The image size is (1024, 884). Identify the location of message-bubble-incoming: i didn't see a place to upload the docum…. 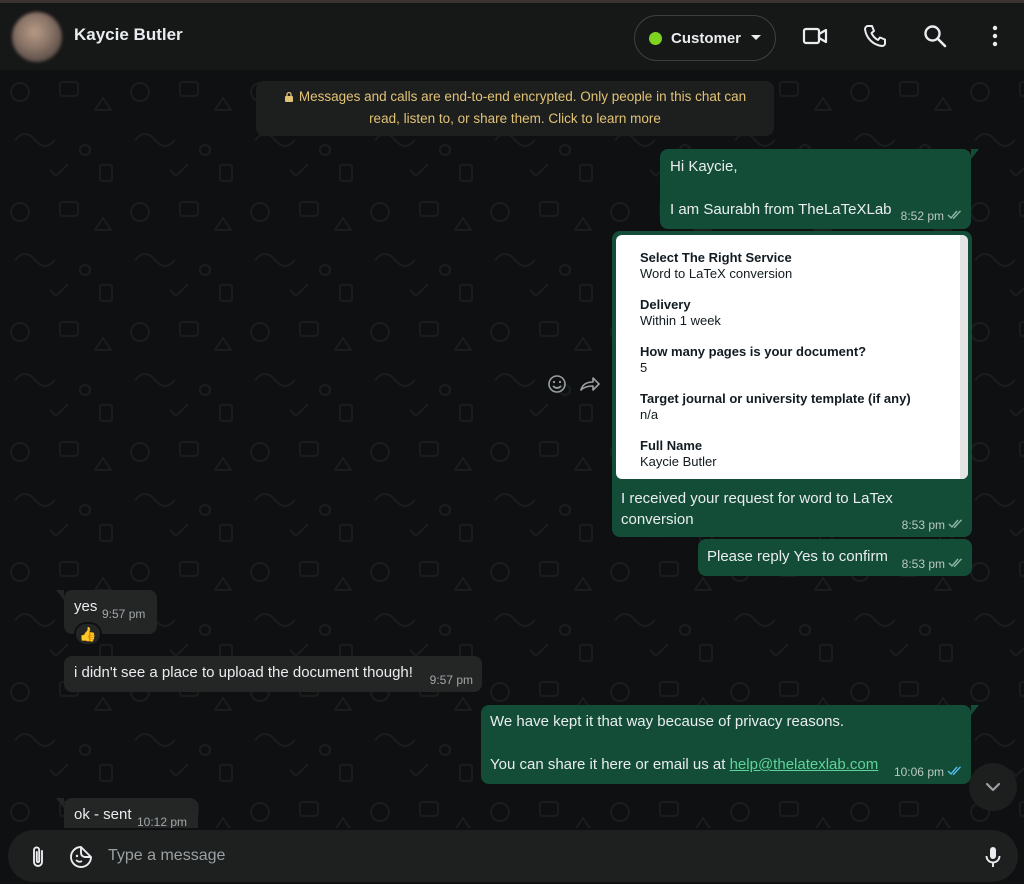
(273, 674).